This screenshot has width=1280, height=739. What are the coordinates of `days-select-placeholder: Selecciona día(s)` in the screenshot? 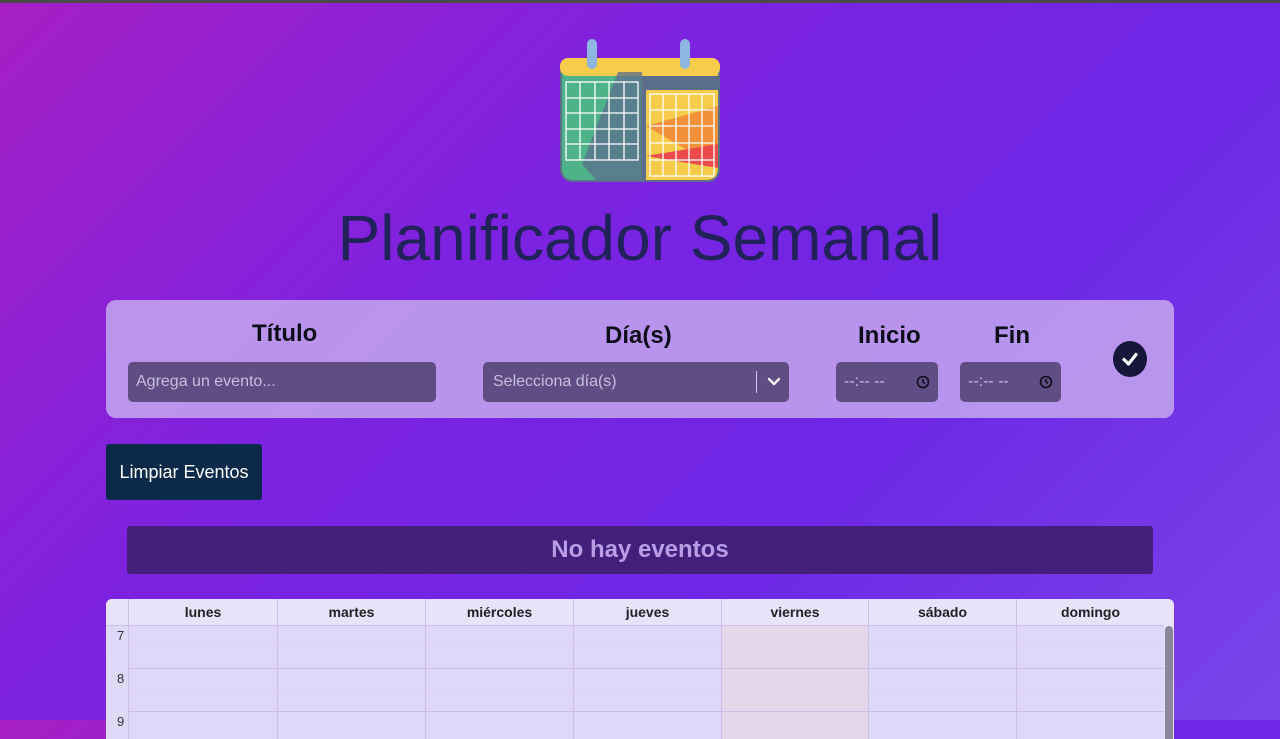 It's located at (555, 381).